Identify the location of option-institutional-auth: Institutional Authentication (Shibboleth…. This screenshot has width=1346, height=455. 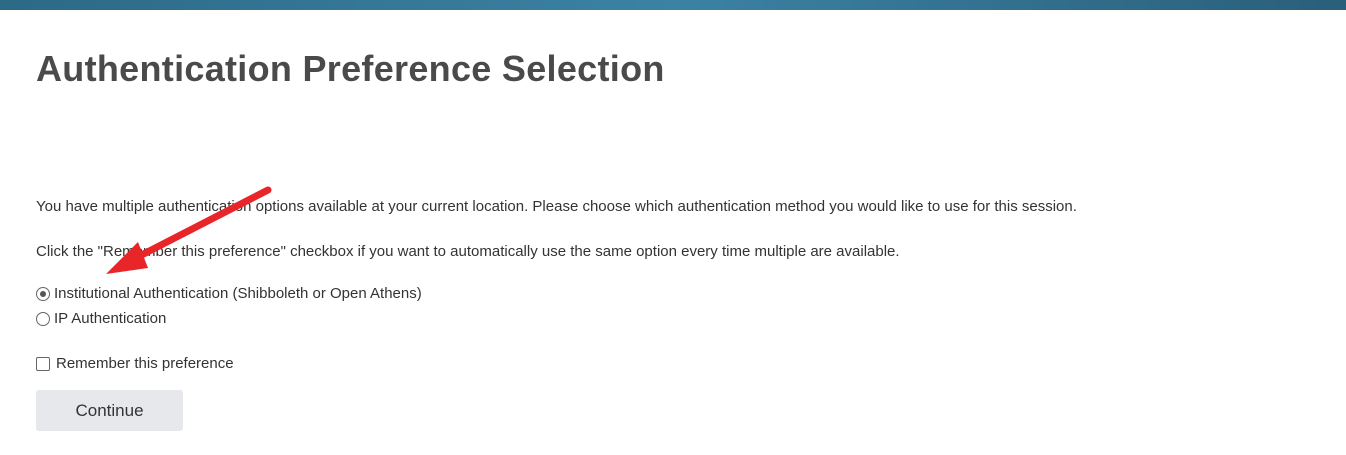
(229, 293).